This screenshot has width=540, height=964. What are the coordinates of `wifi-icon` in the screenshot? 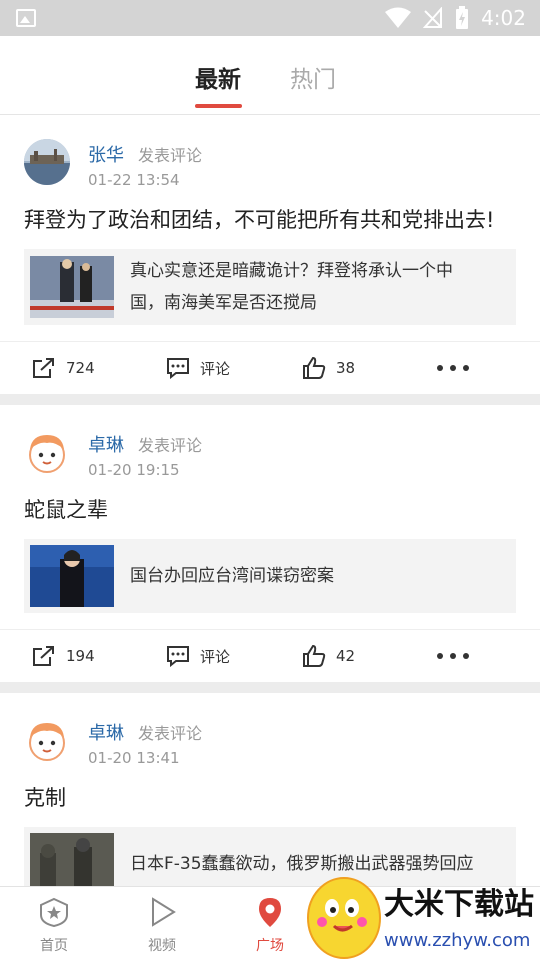 It's located at (398, 17).